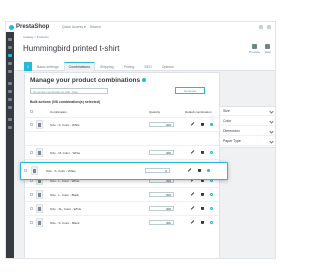  I want to click on modules-icon, so click(10, 83).